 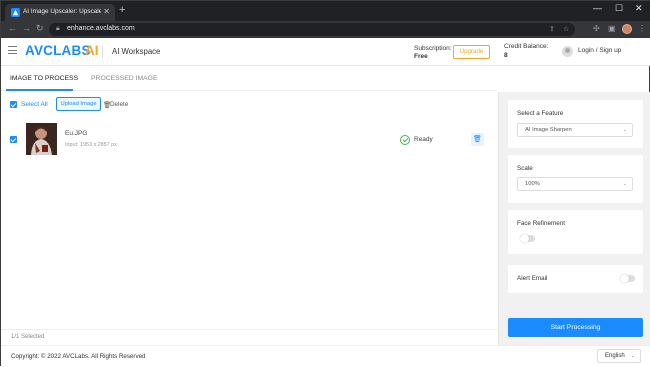 I want to click on alert-email-card: Alert Email, so click(x=575, y=279).